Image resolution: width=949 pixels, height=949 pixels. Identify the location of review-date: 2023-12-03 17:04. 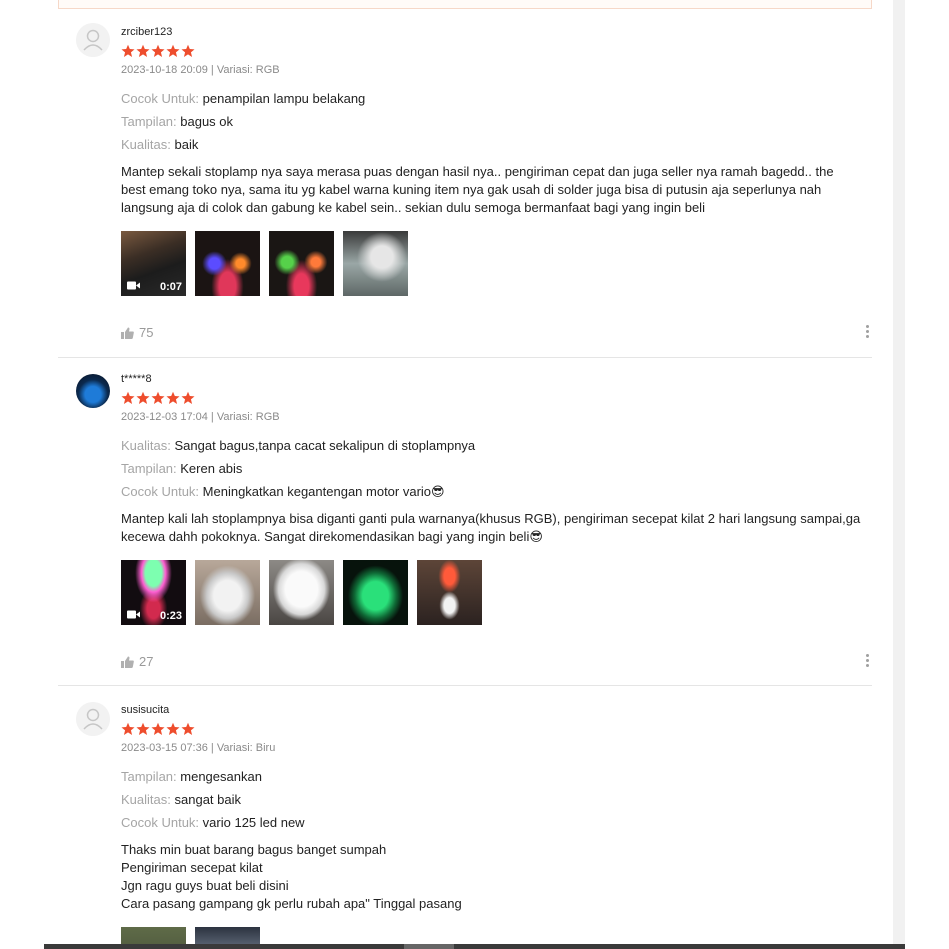
(164, 417).